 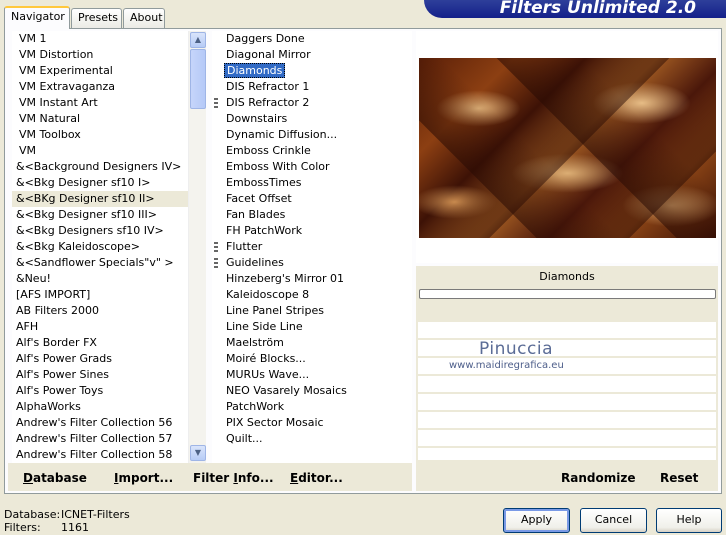 What do you see at coordinates (312, 423) in the screenshot?
I see `filter-item: PIX Sector Mosaic` at bounding box center [312, 423].